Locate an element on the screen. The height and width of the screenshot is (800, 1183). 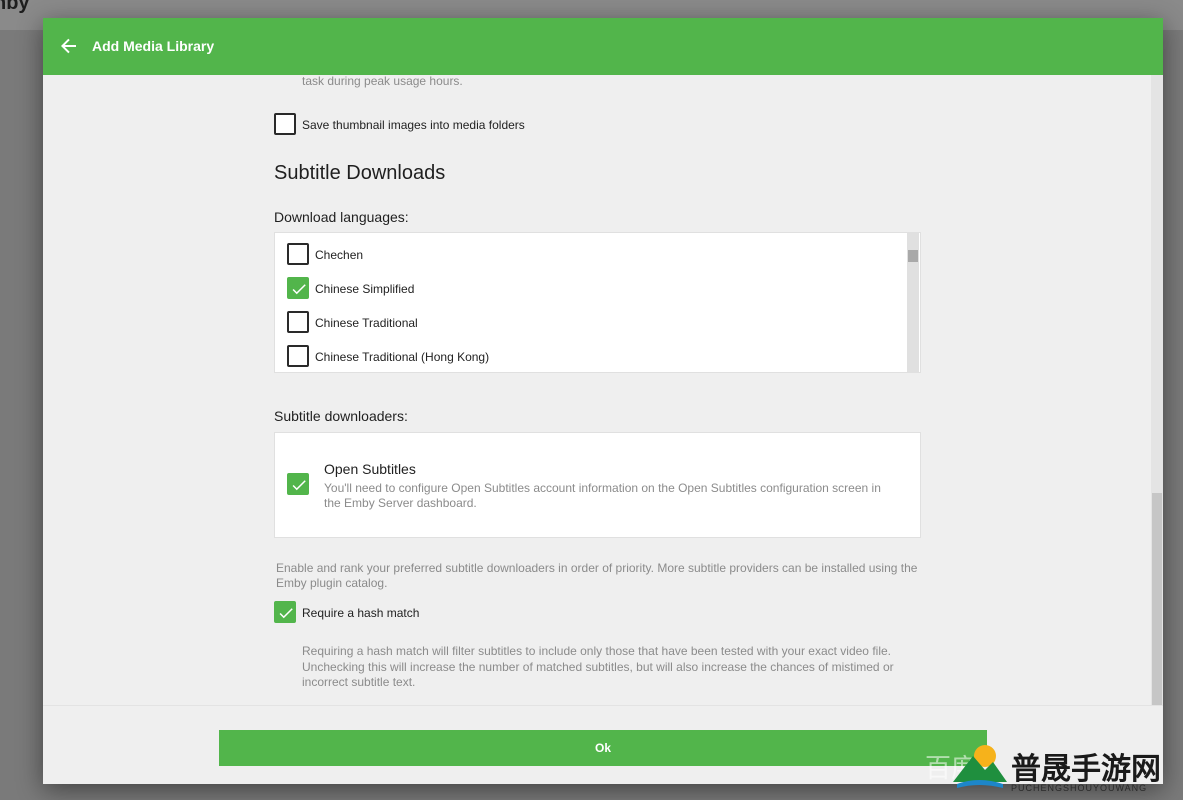
language-checkbox-chinese-traditional is located at coordinates (298, 322).